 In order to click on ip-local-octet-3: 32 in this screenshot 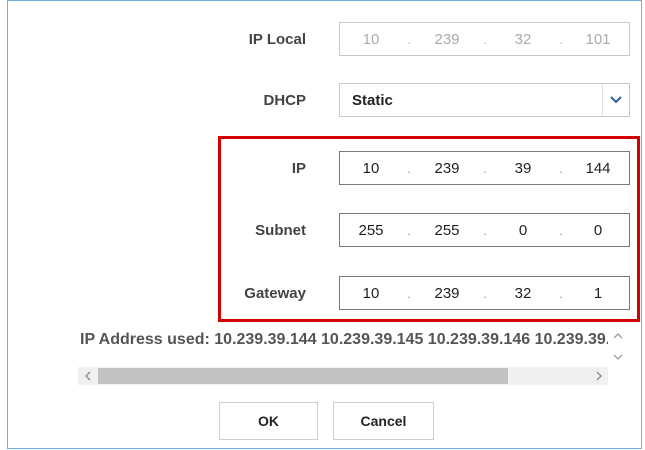, I will do `click(523, 39)`.